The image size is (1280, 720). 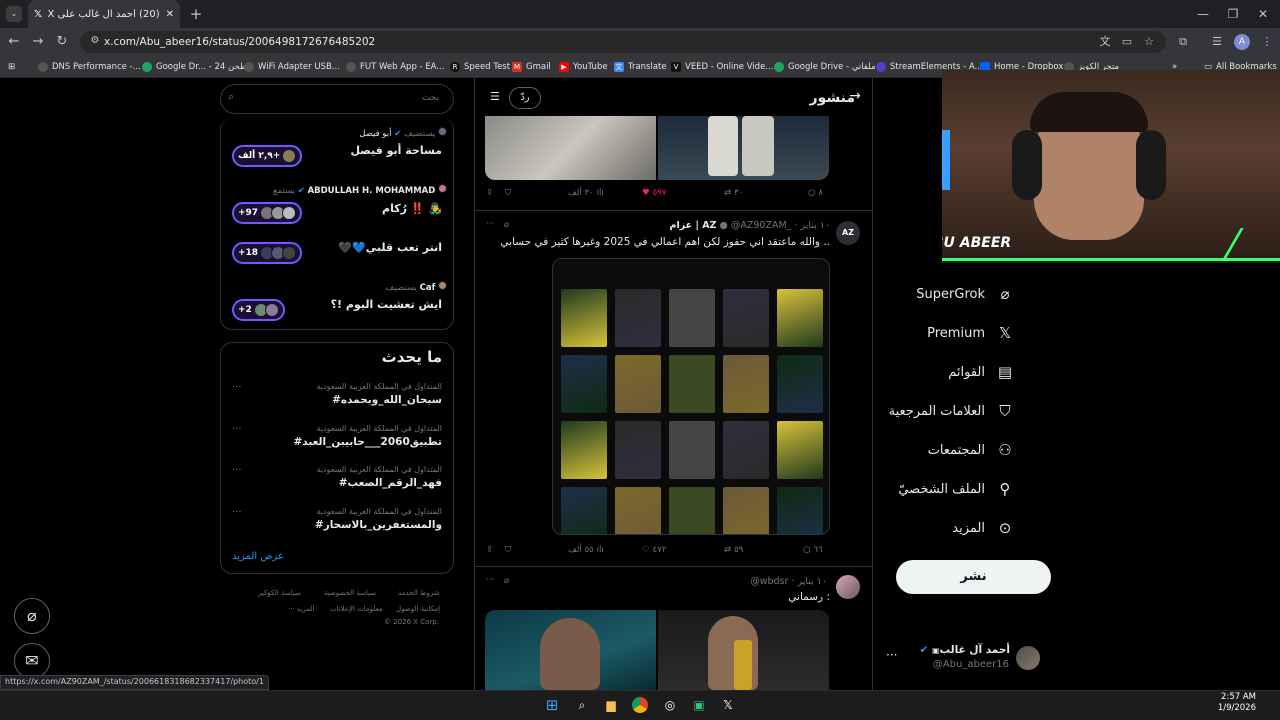 What do you see at coordinates (267, 213) in the screenshot?
I see `space-listeners-pill: +97` at bounding box center [267, 213].